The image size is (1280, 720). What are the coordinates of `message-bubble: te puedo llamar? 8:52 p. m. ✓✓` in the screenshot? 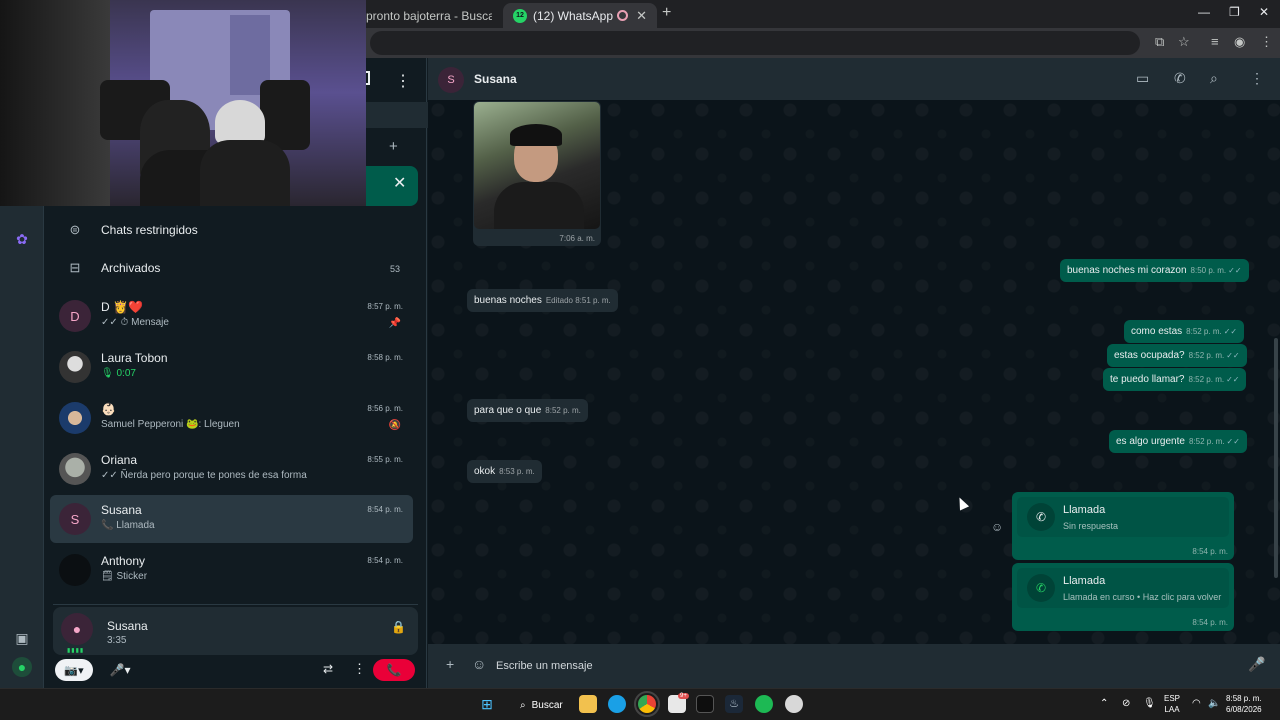 It's located at (1175, 379).